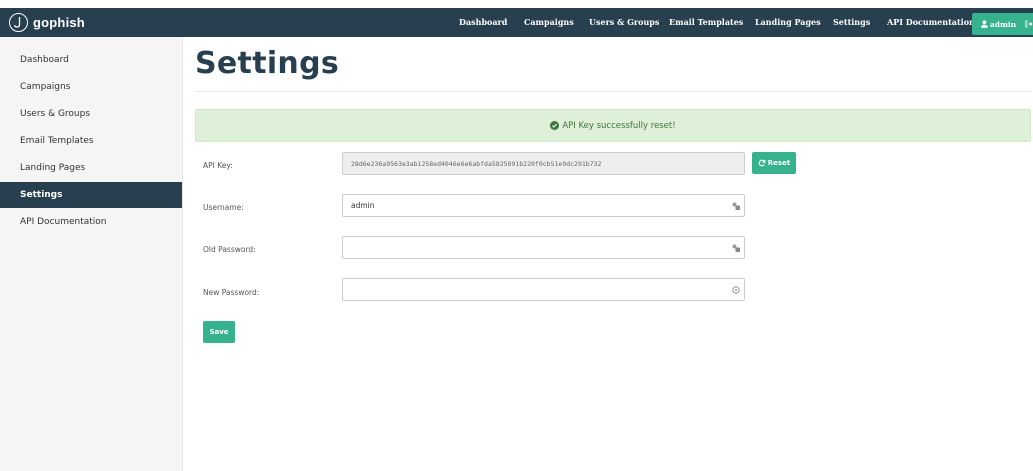 The image size is (1033, 471). I want to click on sidebar-item-campaigns: Campaigns, so click(91, 87).